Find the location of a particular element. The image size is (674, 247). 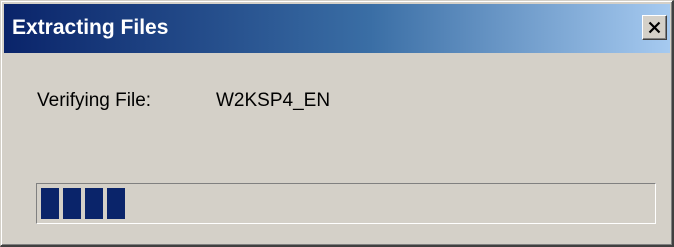

close-icon is located at coordinates (654, 27).